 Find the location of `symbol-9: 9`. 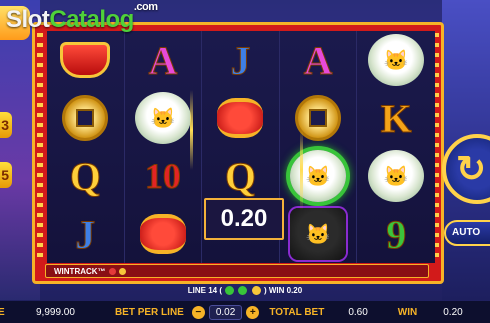

symbol-9: 9 is located at coordinates (396, 234).